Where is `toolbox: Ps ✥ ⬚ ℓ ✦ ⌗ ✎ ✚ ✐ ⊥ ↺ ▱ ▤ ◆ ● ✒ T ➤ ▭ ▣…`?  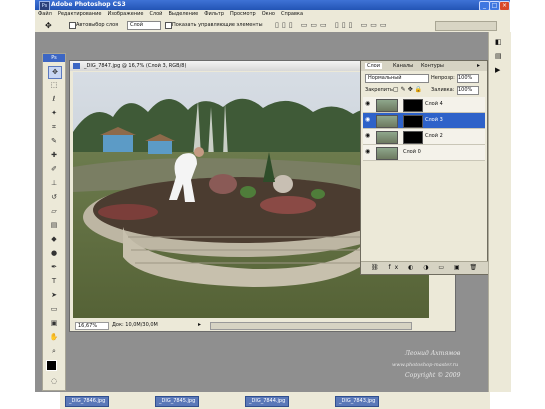
toolbox: Ps ✥ ⬚ ℓ ✦ ⌗ ✎ ✚ ✐ ⊥ ↺ ▱ ▤ ◆ ● ✒ T ➤ ▭ ▣… is located at coordinates (54, 222).